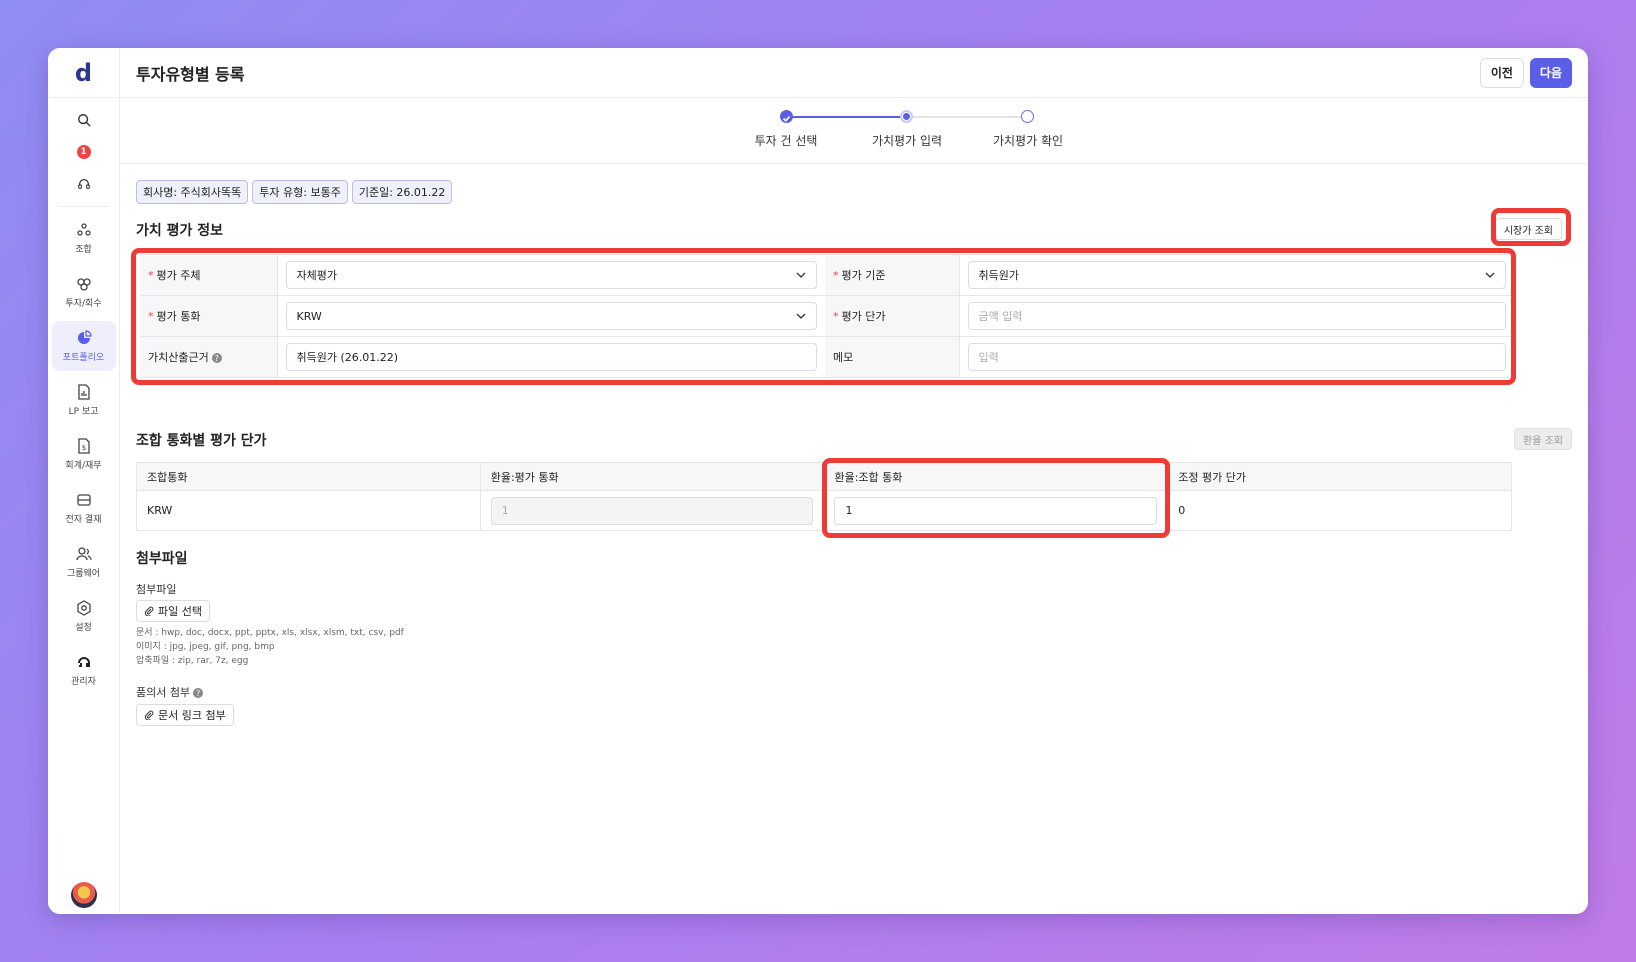 The height and width of the screenshot is (962, 1636). What do you see at coordinates (551, 275) in the screenshot?
I see `eval-subject-select: 자체평가` at bounding box center [551, 275].